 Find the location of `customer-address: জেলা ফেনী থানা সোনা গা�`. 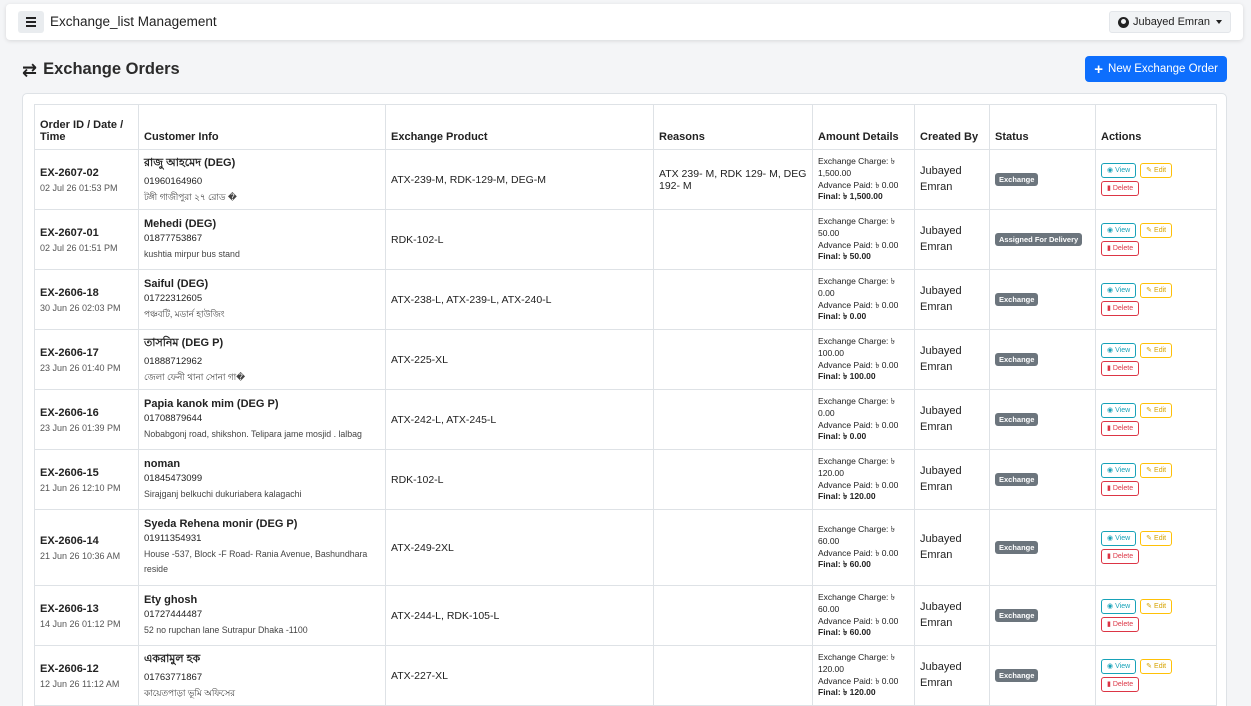

customer-address: জেলা ফেনী থানা সোনা গা� is located at coordinates (195, 377).